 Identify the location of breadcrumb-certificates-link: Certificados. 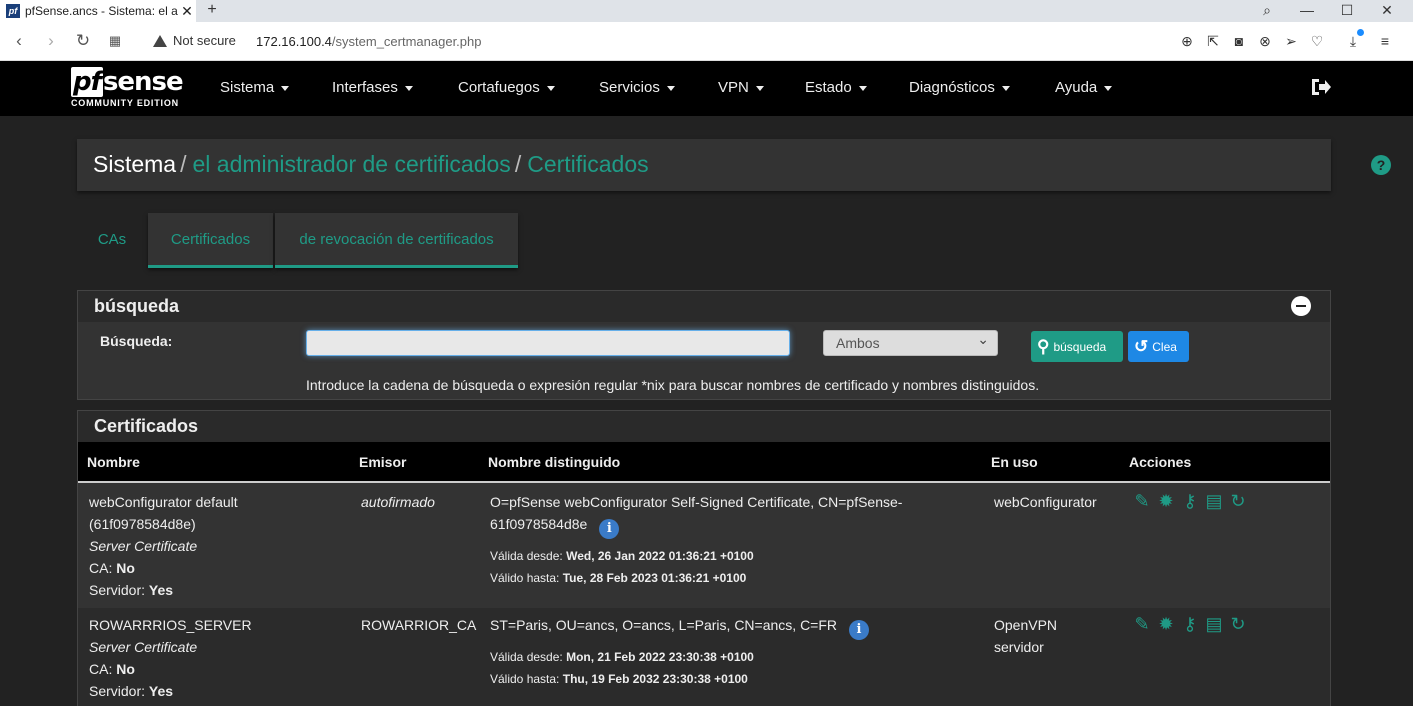
(587, 164).